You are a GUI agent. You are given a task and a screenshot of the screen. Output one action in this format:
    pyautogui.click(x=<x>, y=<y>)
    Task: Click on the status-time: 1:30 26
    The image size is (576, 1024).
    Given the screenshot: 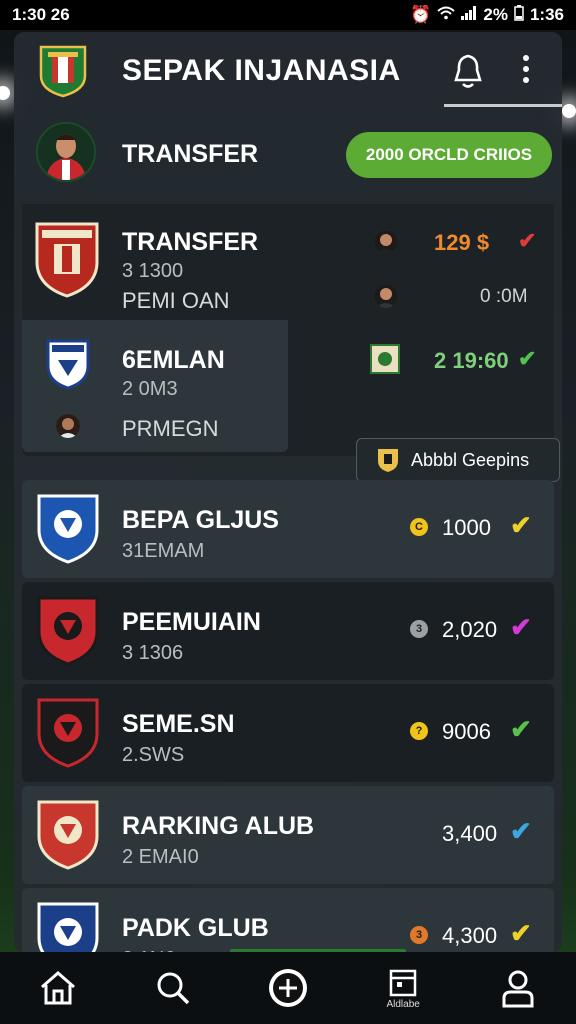 What is the action you would take?
    pyautogui.click(x=41, y=14)
    